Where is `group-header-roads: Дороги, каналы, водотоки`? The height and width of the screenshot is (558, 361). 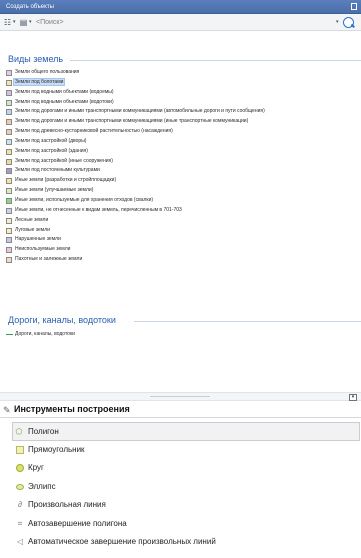 group-header-roads: Дороги, каналы, водотоки is located at coordinates (62, 320).